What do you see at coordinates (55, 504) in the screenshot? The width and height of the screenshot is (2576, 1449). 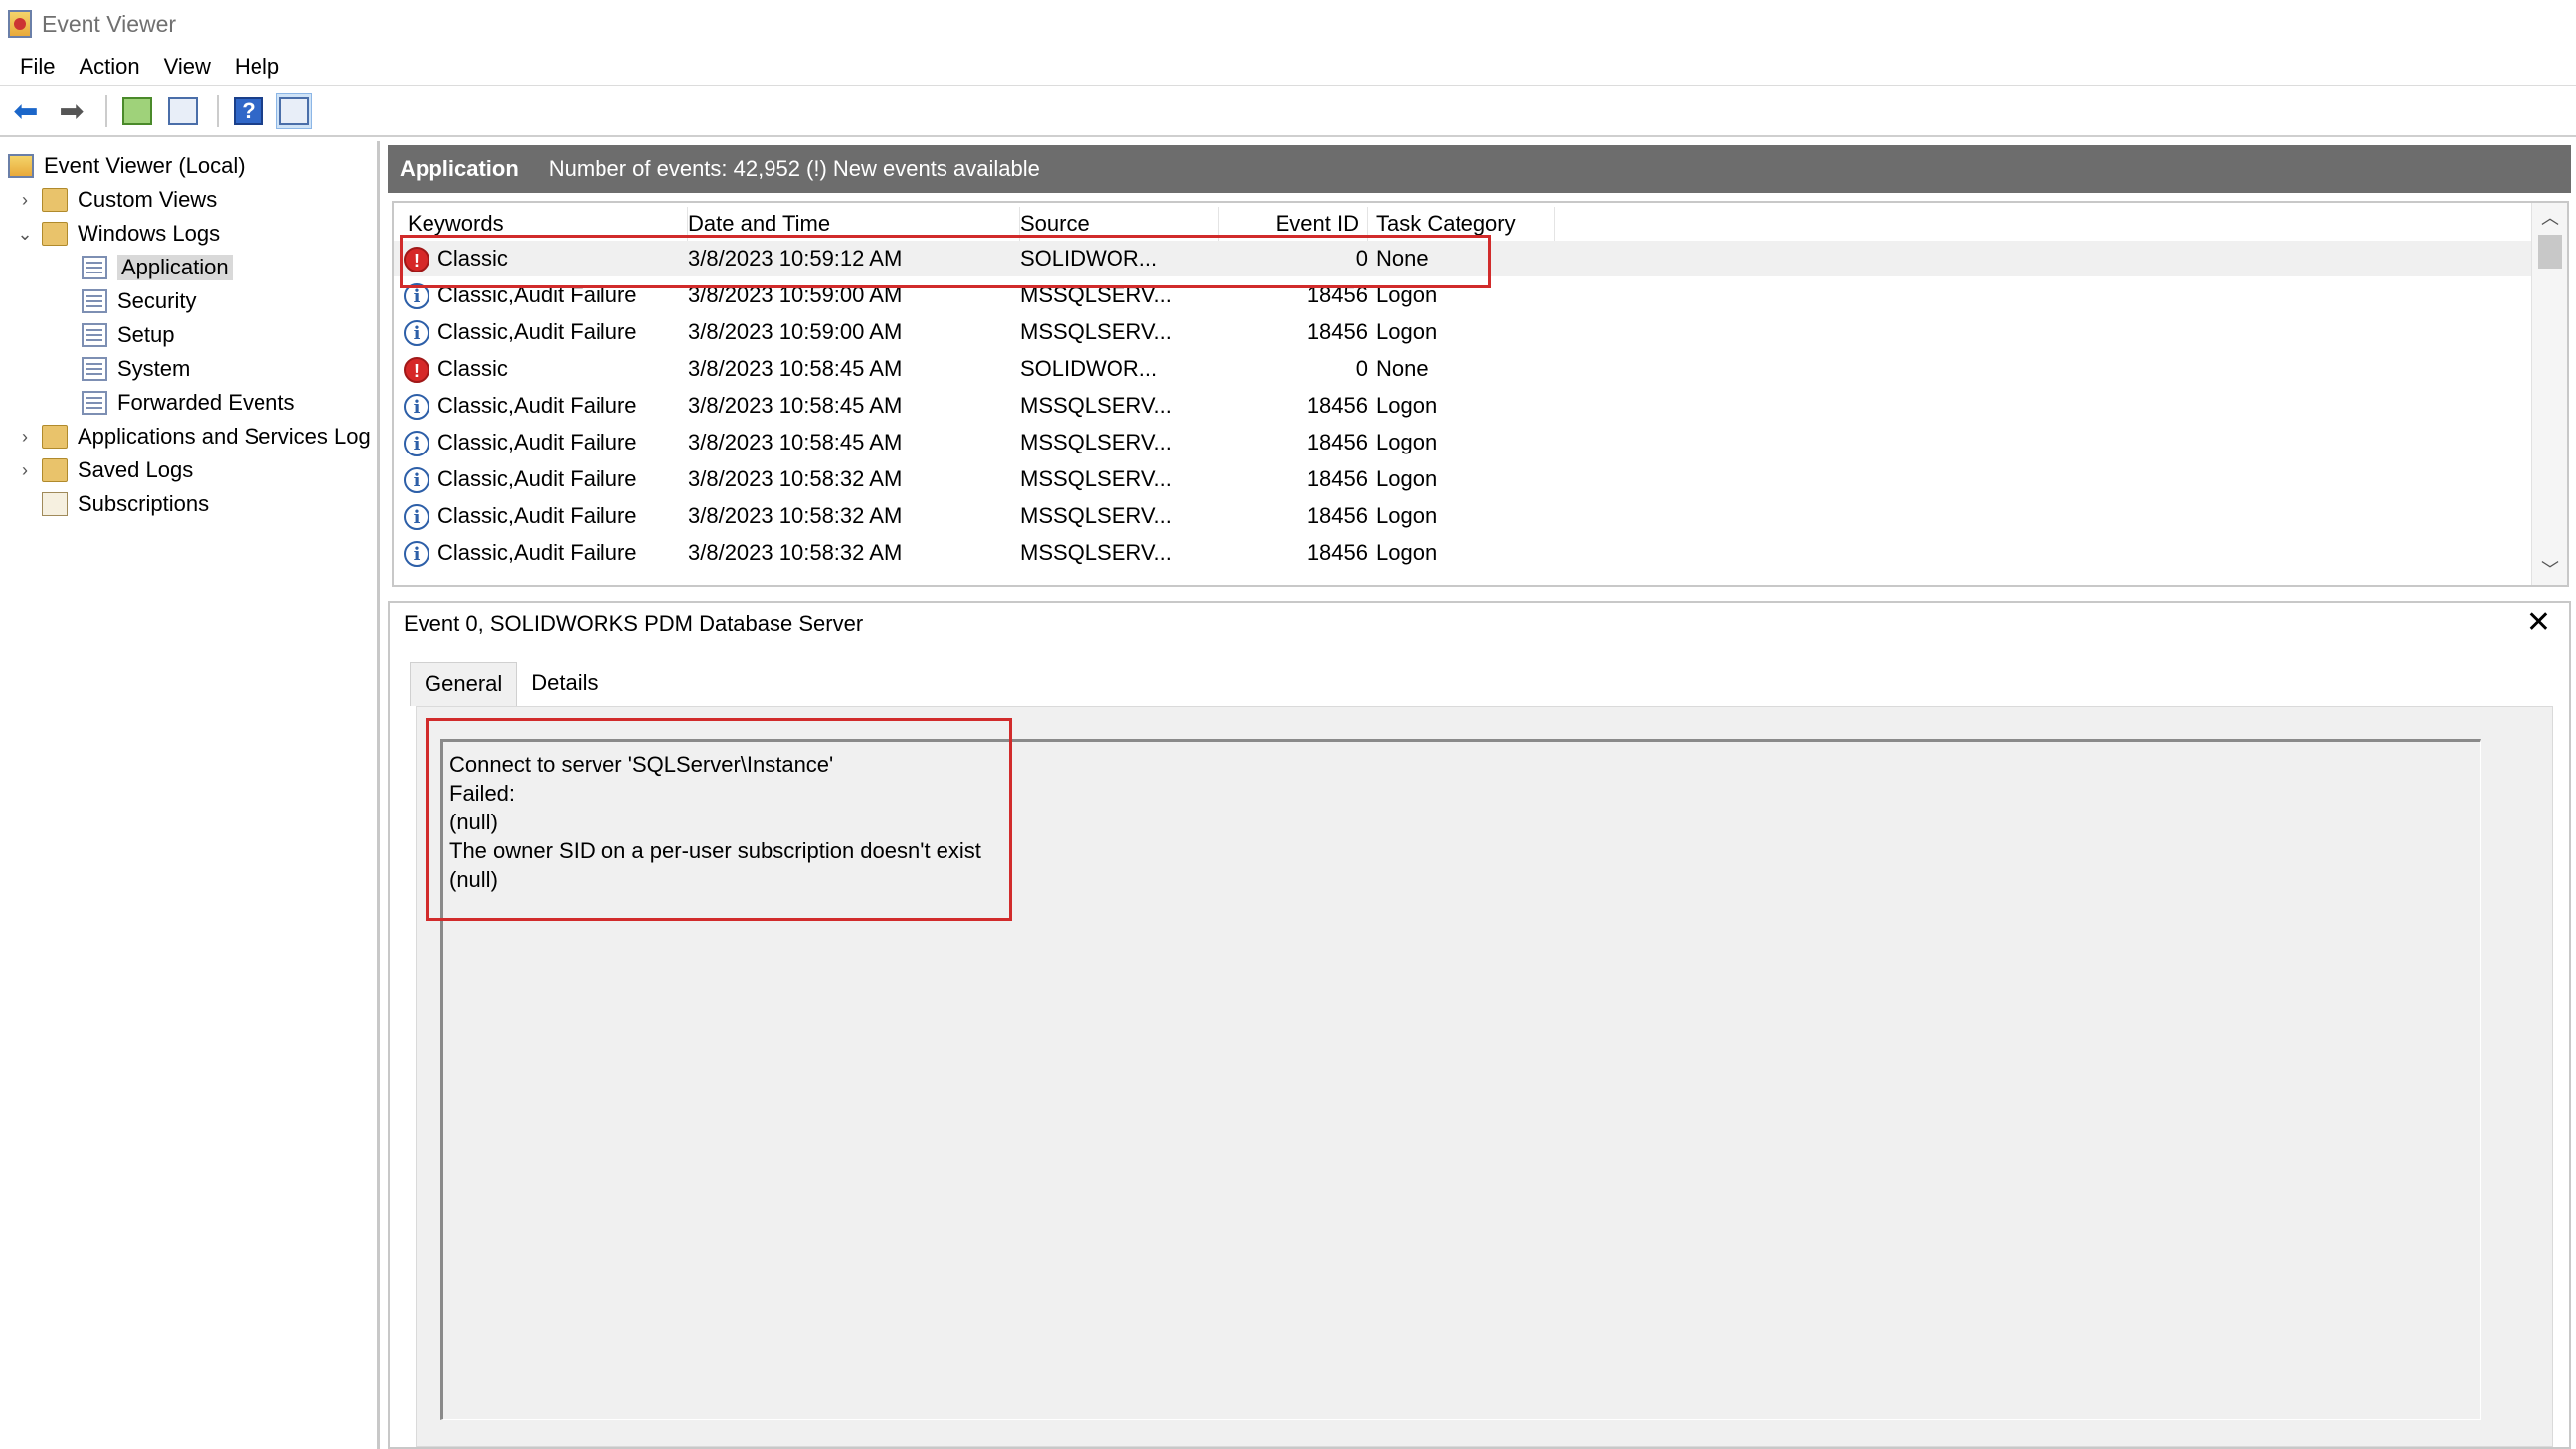 I see `subscriptions-icon` at bounding box center [55, 504].